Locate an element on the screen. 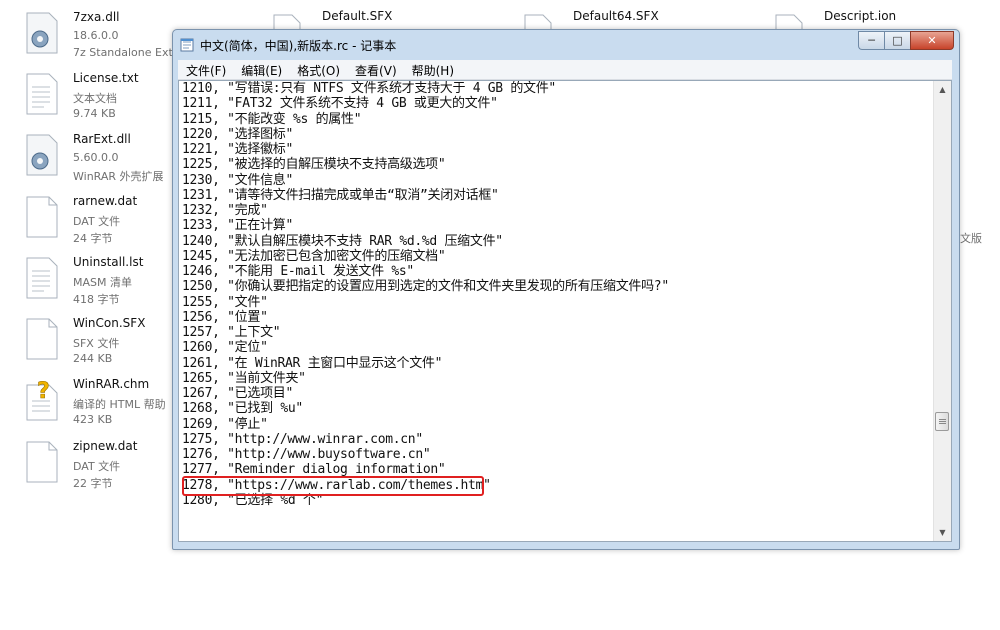 This screenshot has width=1000, height=630. close-button: ✕ is located at coordinates (932, 40).